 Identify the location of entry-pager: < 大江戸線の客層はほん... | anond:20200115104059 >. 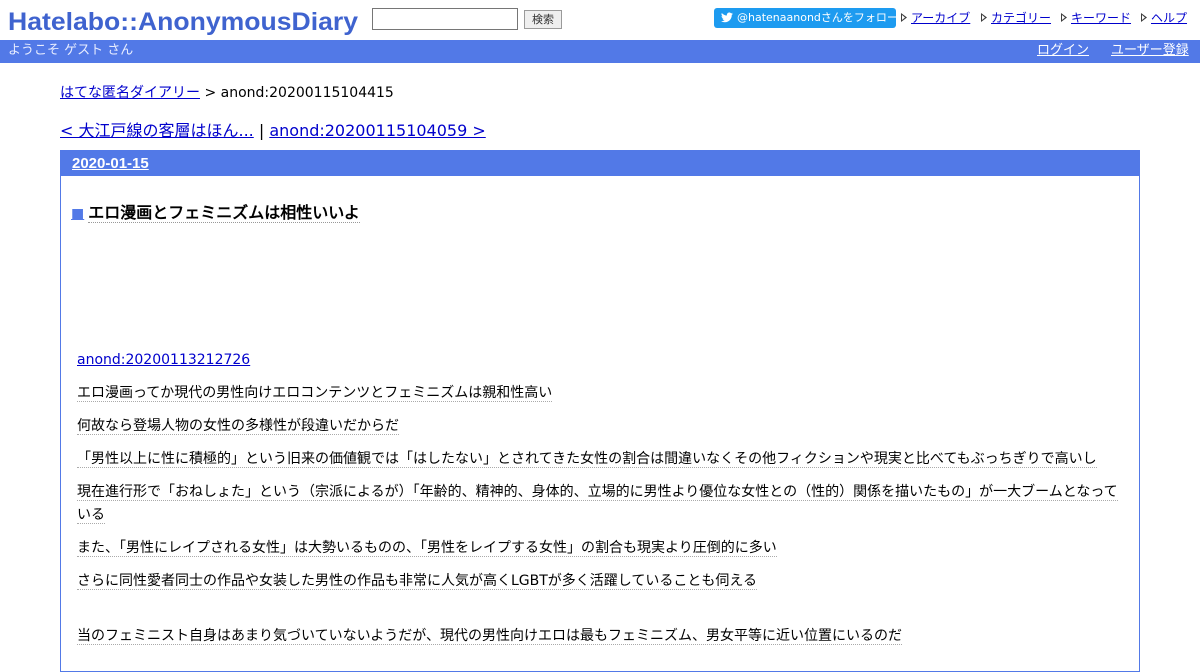
(273, 131).